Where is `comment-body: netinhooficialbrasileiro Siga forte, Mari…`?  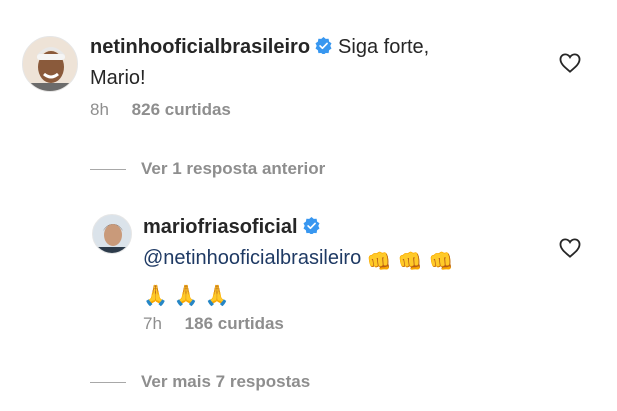
comment-body: netinhooficialbrasileiro Siga forte, Mari… is located at coordinates (320, 62).